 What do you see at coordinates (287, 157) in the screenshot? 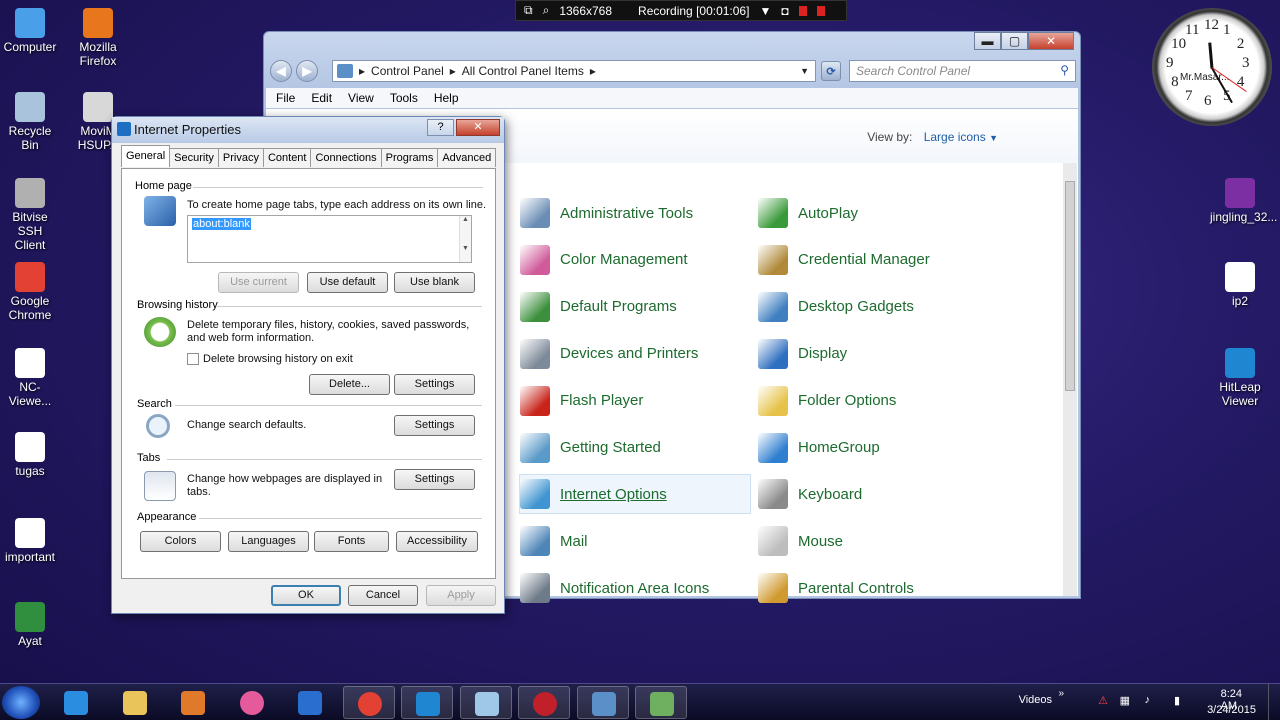
I see `tab-content: Content` at bounding box center [287, 157].